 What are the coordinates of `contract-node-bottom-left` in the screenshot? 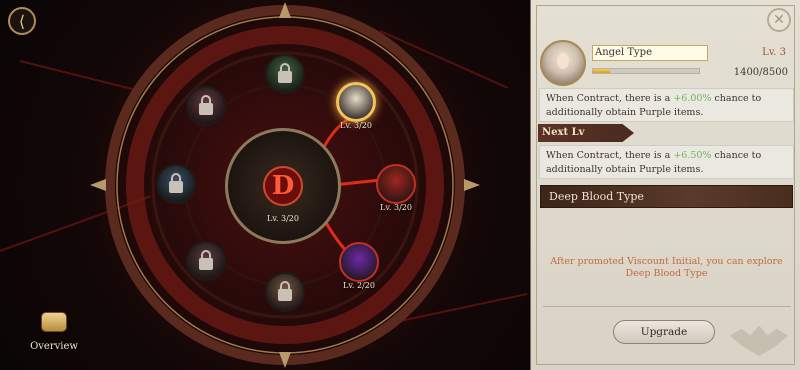 It's located at (206, 261).